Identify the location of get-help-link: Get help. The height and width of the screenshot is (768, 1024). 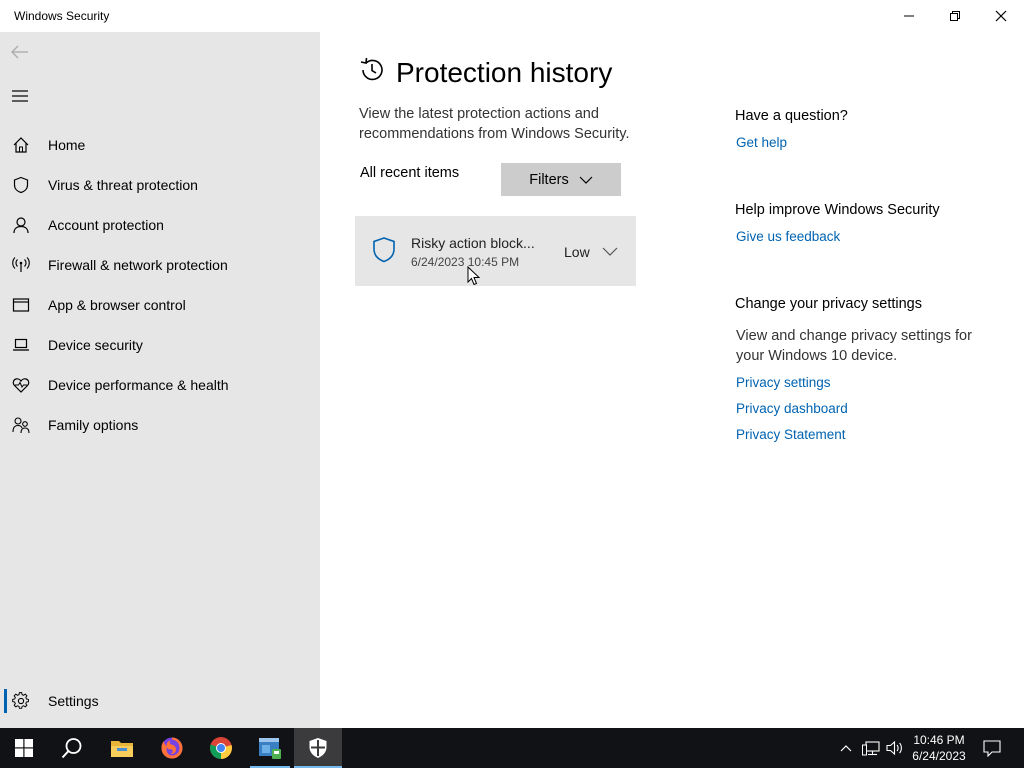
(761, 142).